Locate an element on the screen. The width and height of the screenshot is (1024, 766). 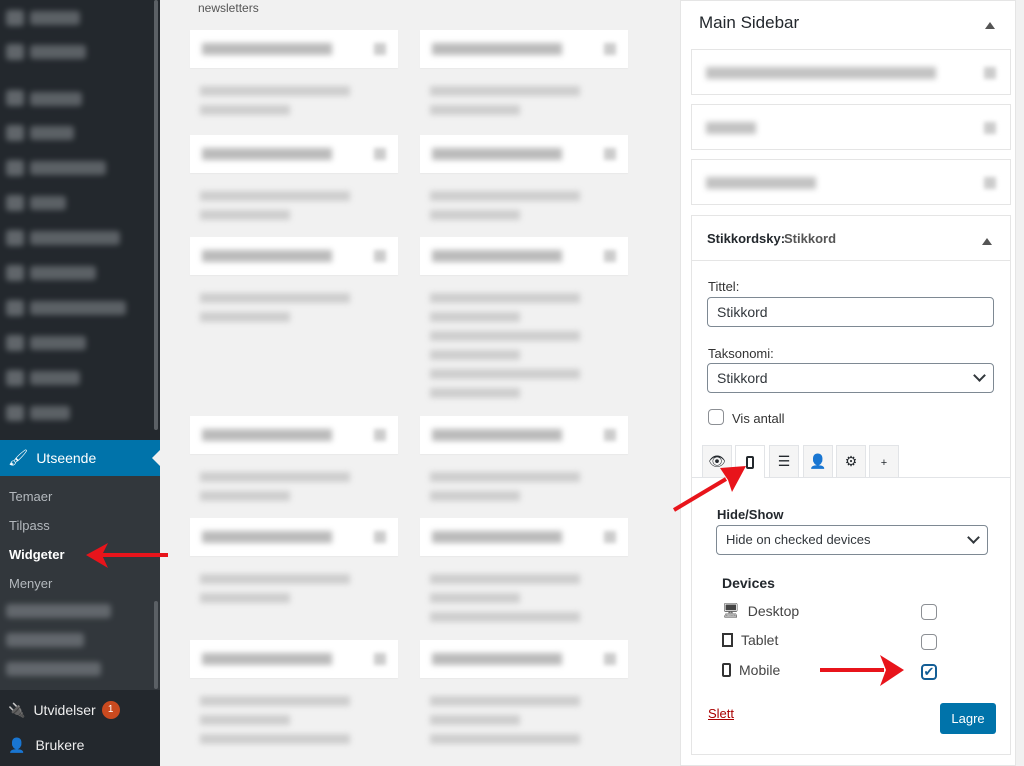
title-label: Tittel: is located at coordinates (724, 286).